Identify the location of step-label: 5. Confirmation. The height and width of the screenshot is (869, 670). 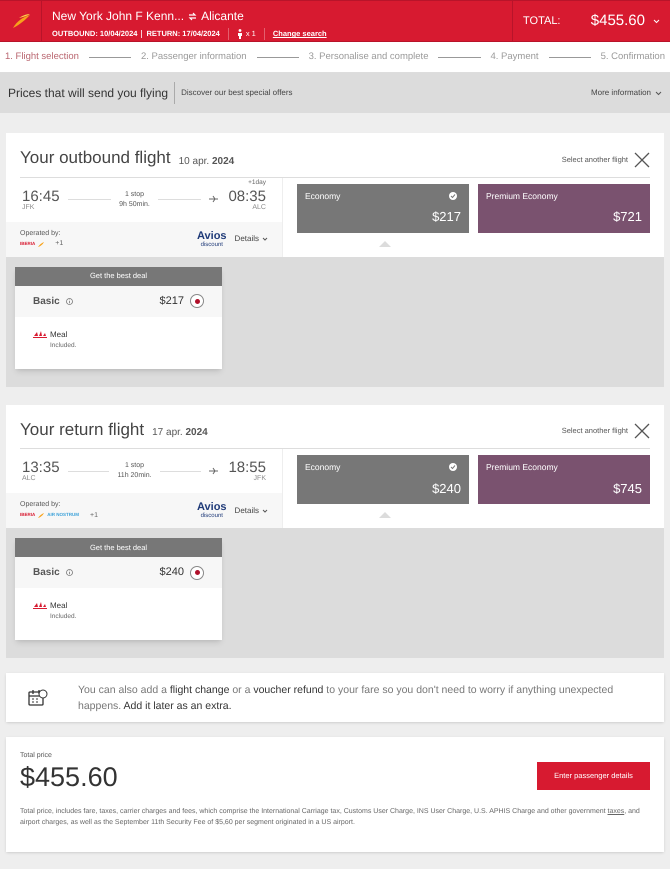
(632, 57).